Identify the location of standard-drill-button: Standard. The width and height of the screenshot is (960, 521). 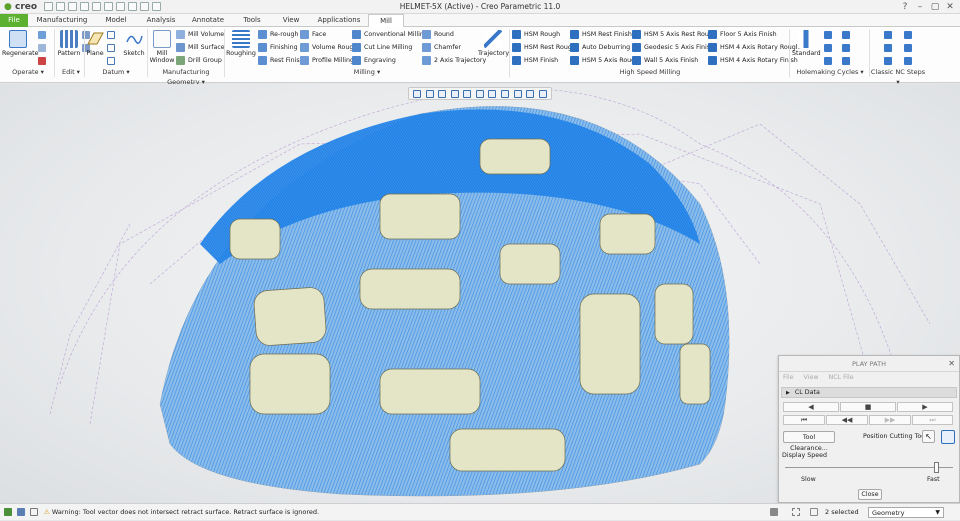
(806, 43).